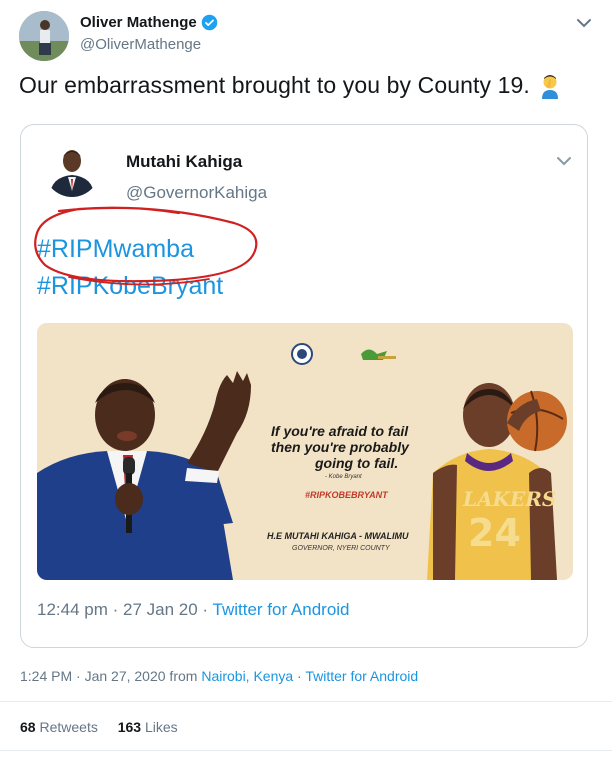 This screenshot has height=758, width=612. What do you see at coordinates (549, 86) in the screenshot?
I see `facepalm-emoji-icon` at bounding box center [549, 86].